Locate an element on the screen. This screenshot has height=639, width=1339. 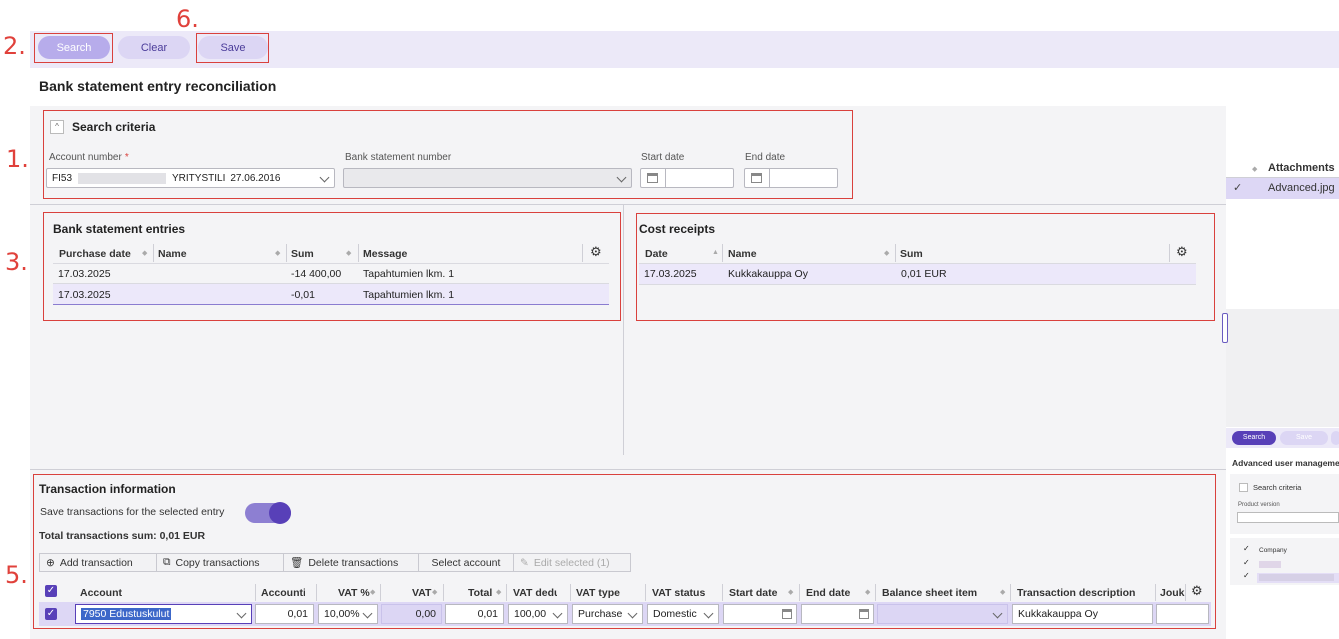
mini-product-input is located at coordinates (1288, 517).